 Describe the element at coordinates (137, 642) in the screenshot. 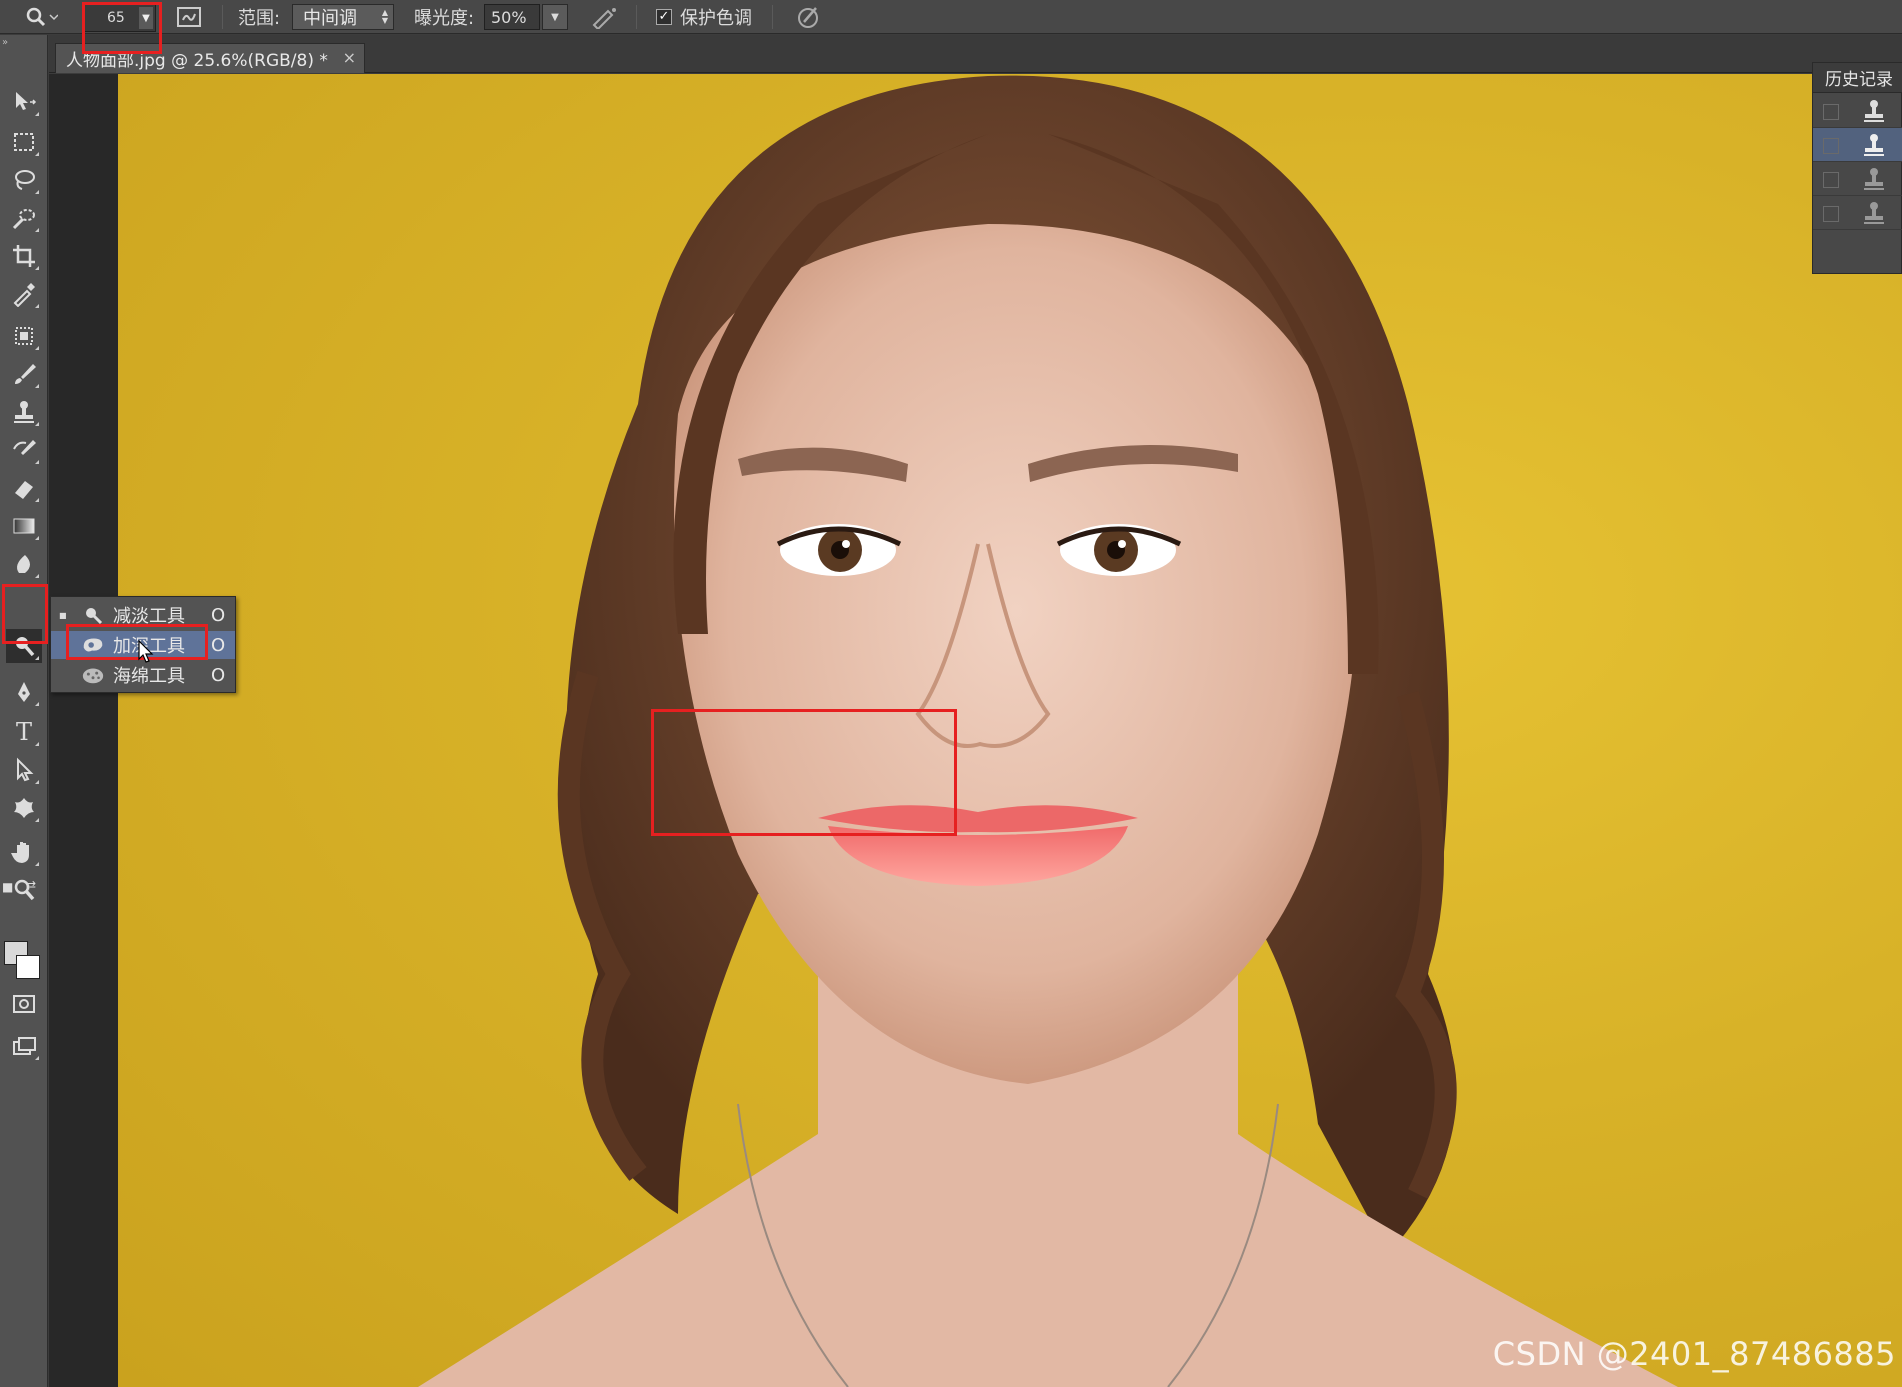

I see `burn-tool-highlight-box` at that location.